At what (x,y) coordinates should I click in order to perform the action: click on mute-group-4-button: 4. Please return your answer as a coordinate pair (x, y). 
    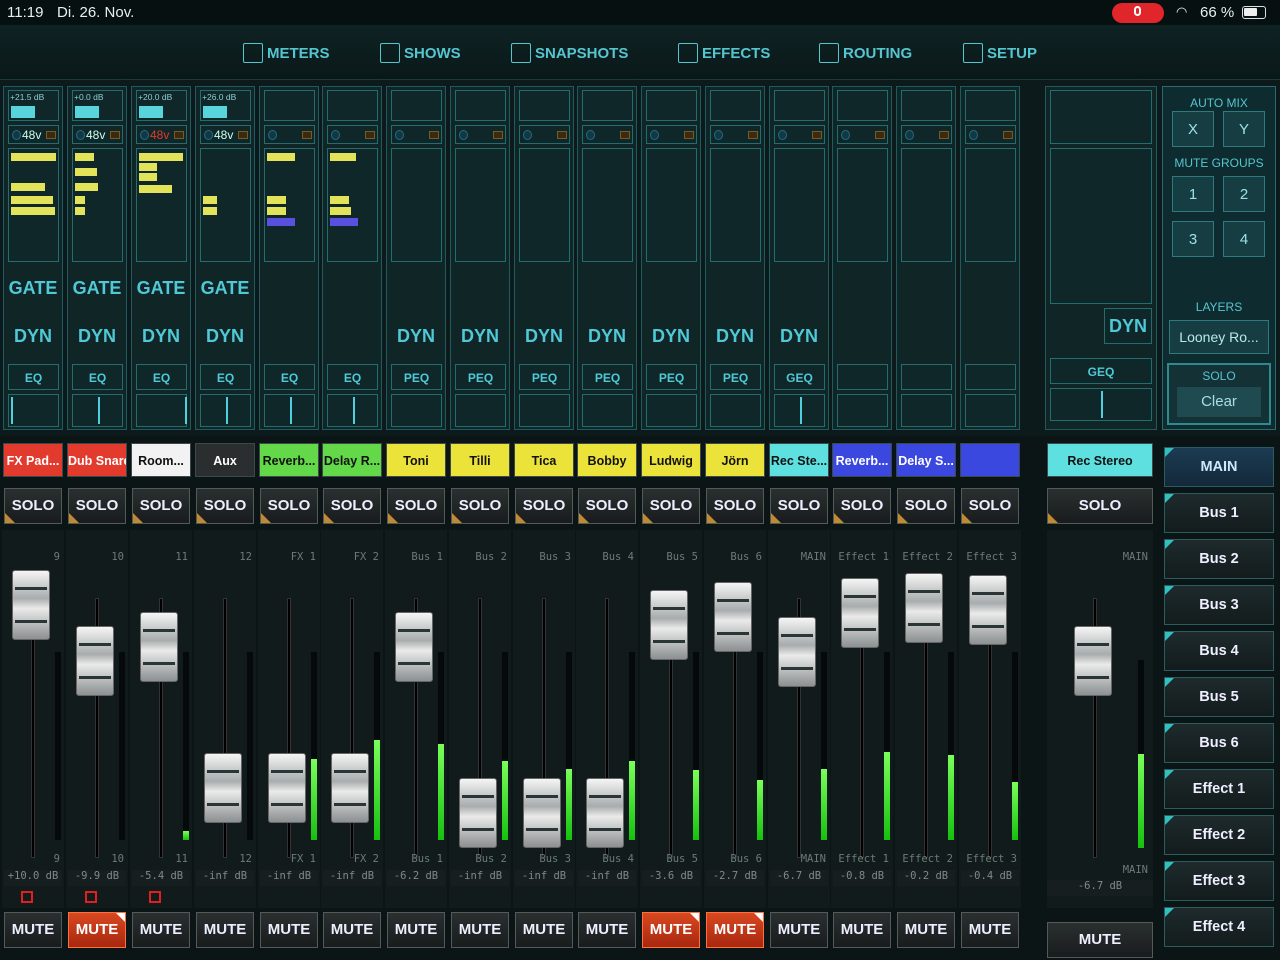
    Looking at the image, I should click on (1244, 239).